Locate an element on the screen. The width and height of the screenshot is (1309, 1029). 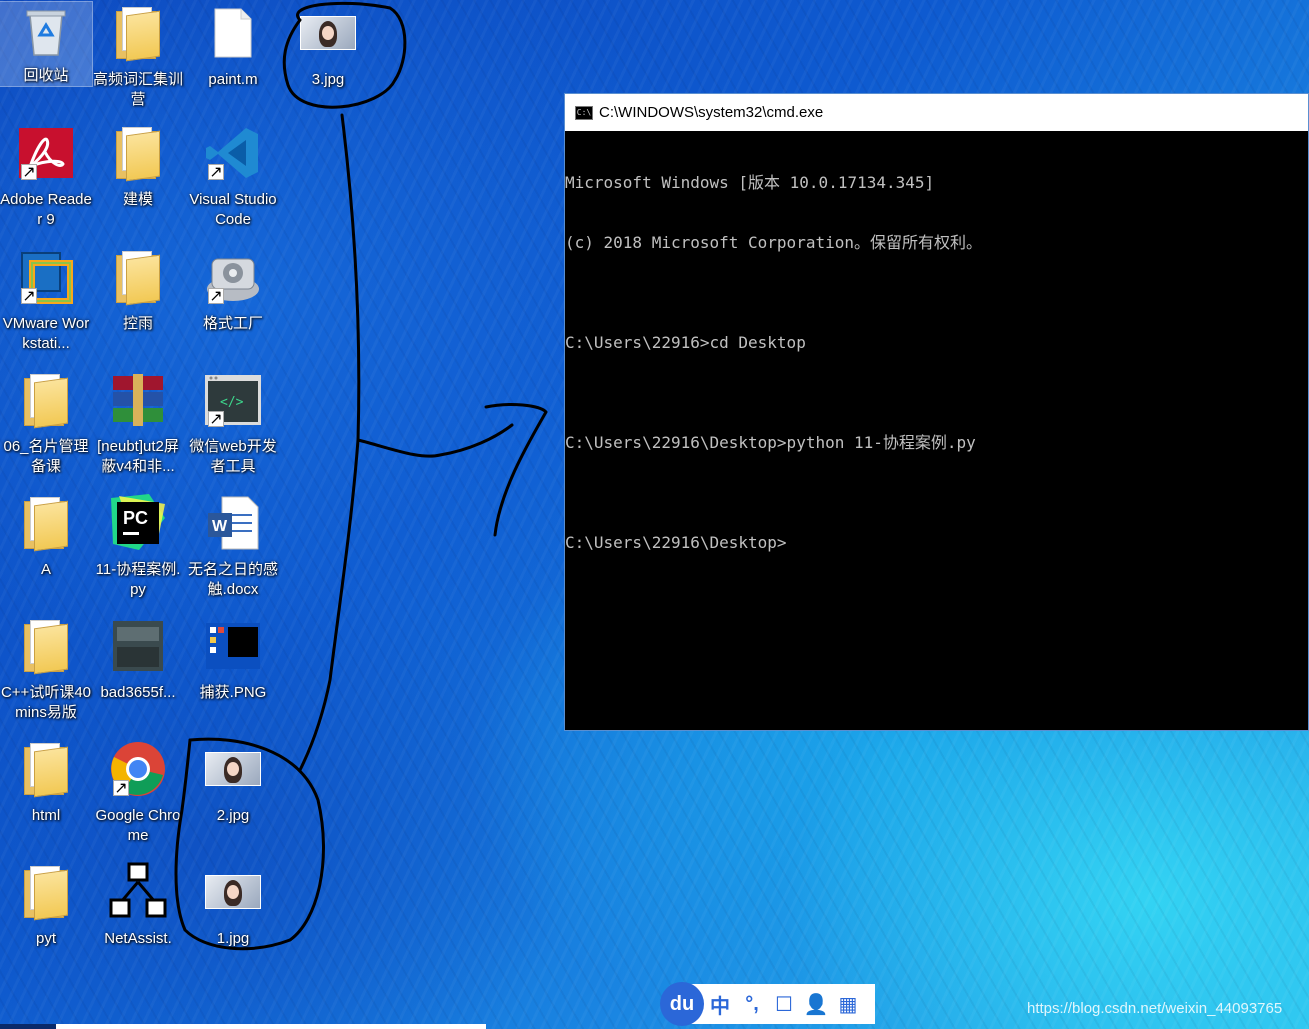
vscode-icon: ↗ is located at coordinates (233, 153).